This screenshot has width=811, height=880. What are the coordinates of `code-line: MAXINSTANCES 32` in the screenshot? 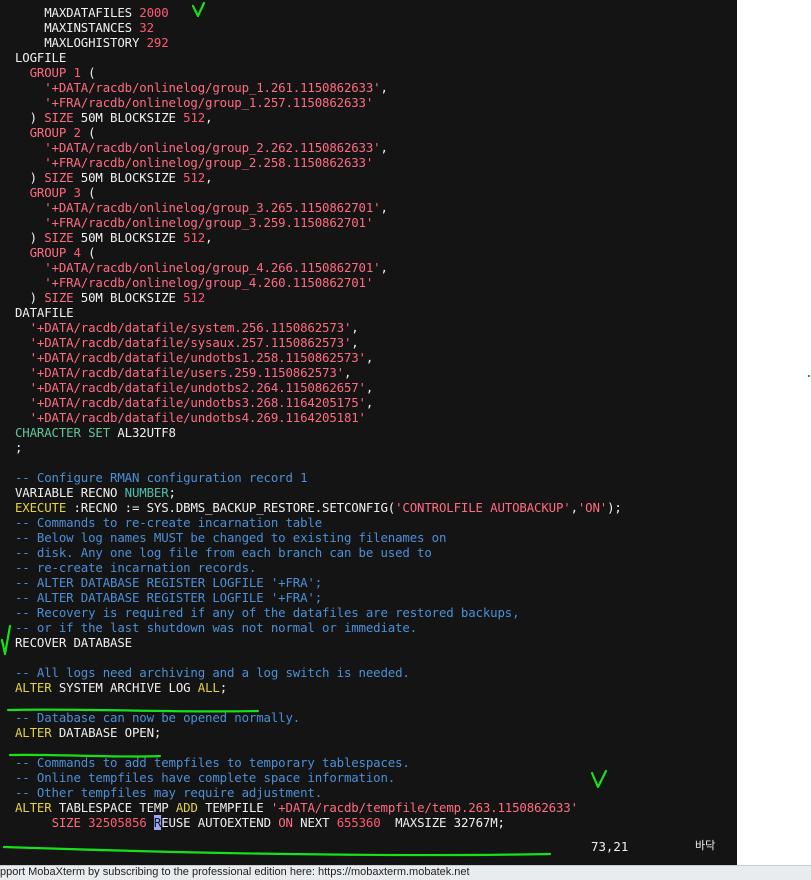 It's located at (318, 27).